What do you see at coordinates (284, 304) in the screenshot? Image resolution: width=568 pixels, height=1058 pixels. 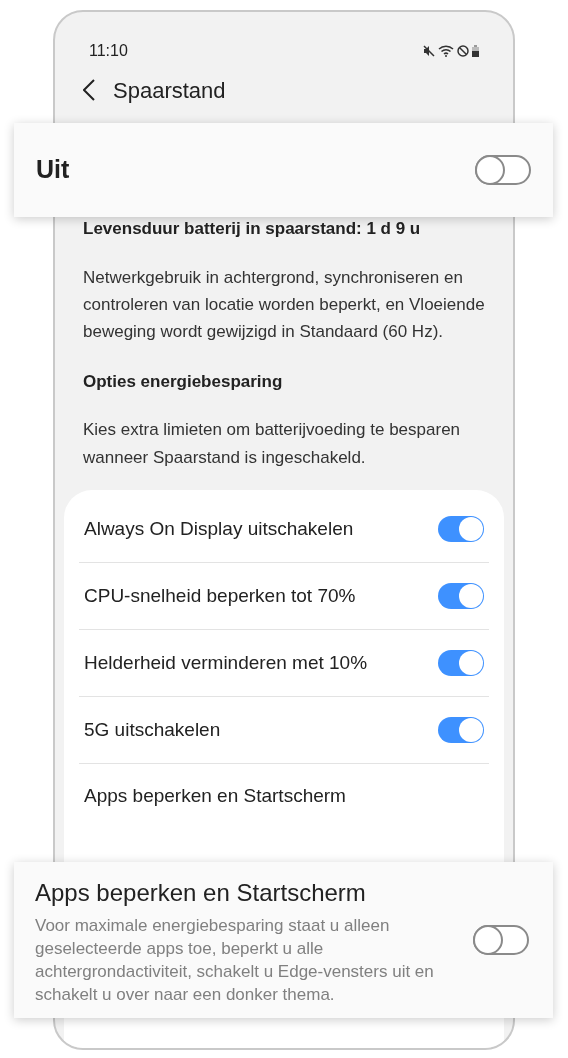 I see `description-text: Netwerkgebruik in achtergrond, synchroniseren en controleren van locatie worden beperkt, en Vloeiende beweging wordt gewijzigd in Standaard (60 Hz).` at bounding box center [284, 304].